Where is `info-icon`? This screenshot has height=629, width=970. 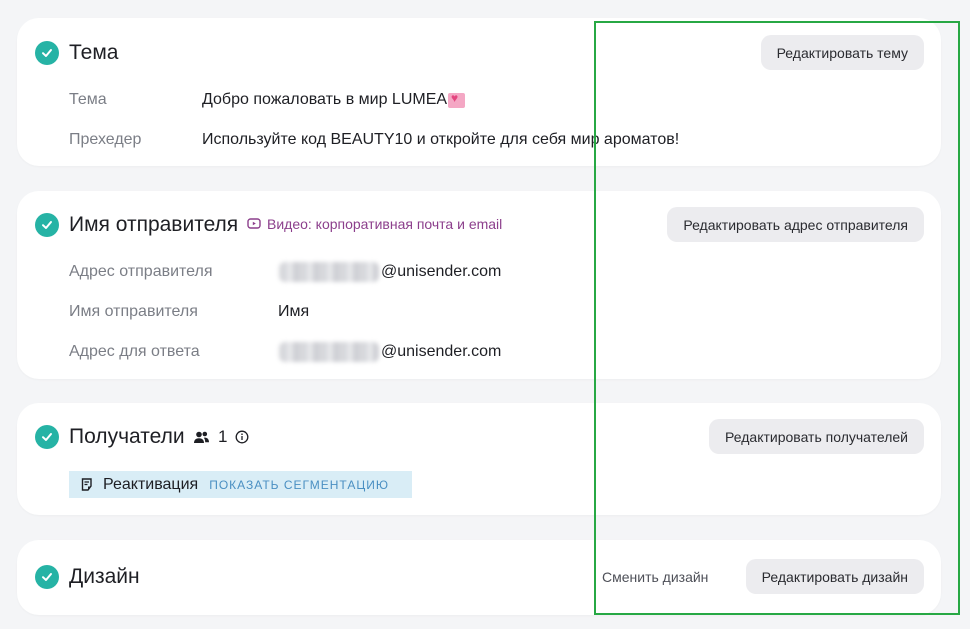 info-icon is located at coordinates (242, 437).